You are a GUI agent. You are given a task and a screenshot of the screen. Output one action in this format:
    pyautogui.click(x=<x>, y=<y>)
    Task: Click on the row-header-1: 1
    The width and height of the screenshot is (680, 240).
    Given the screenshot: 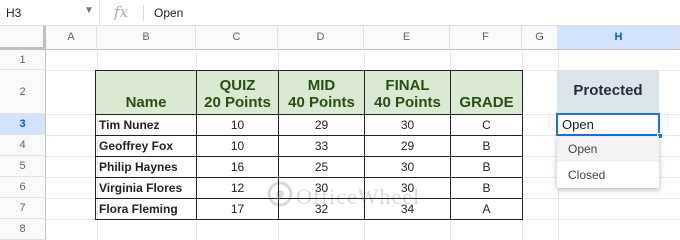 What is the action you would take?
    pyautogui.click(x=23, y=60)
    